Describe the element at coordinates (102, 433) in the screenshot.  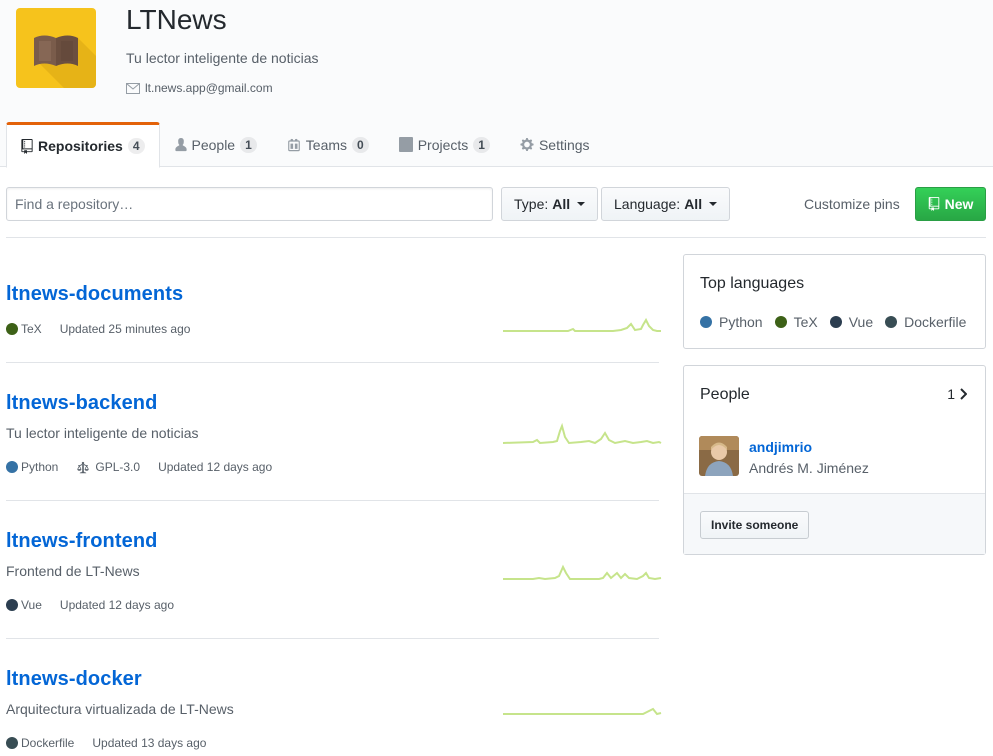
I see `repo-description: Tu lector inteligente de noticias` at that location.